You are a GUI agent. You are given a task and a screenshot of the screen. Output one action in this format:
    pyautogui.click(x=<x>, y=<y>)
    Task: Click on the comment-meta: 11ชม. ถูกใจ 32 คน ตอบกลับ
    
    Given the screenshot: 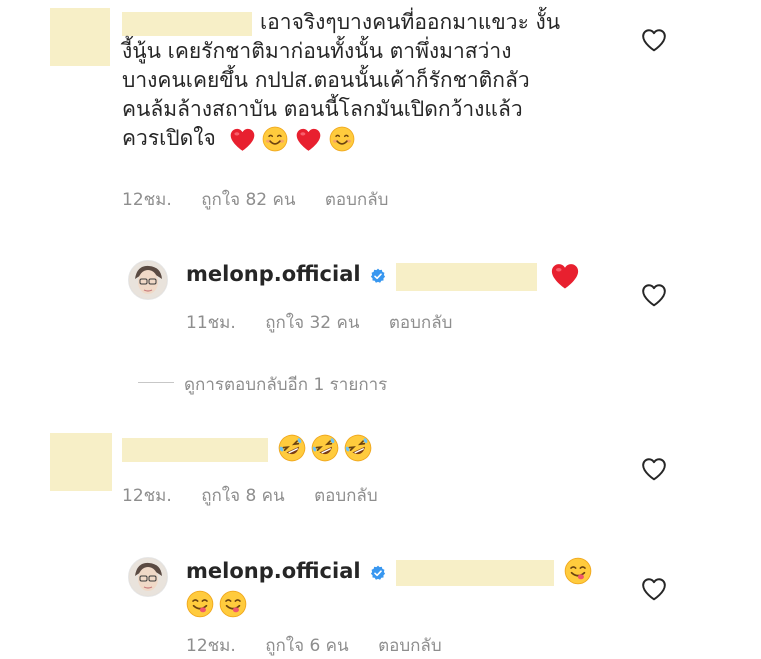 What is the action you would take?
    pyautogui.click(x=331, y=322)
    